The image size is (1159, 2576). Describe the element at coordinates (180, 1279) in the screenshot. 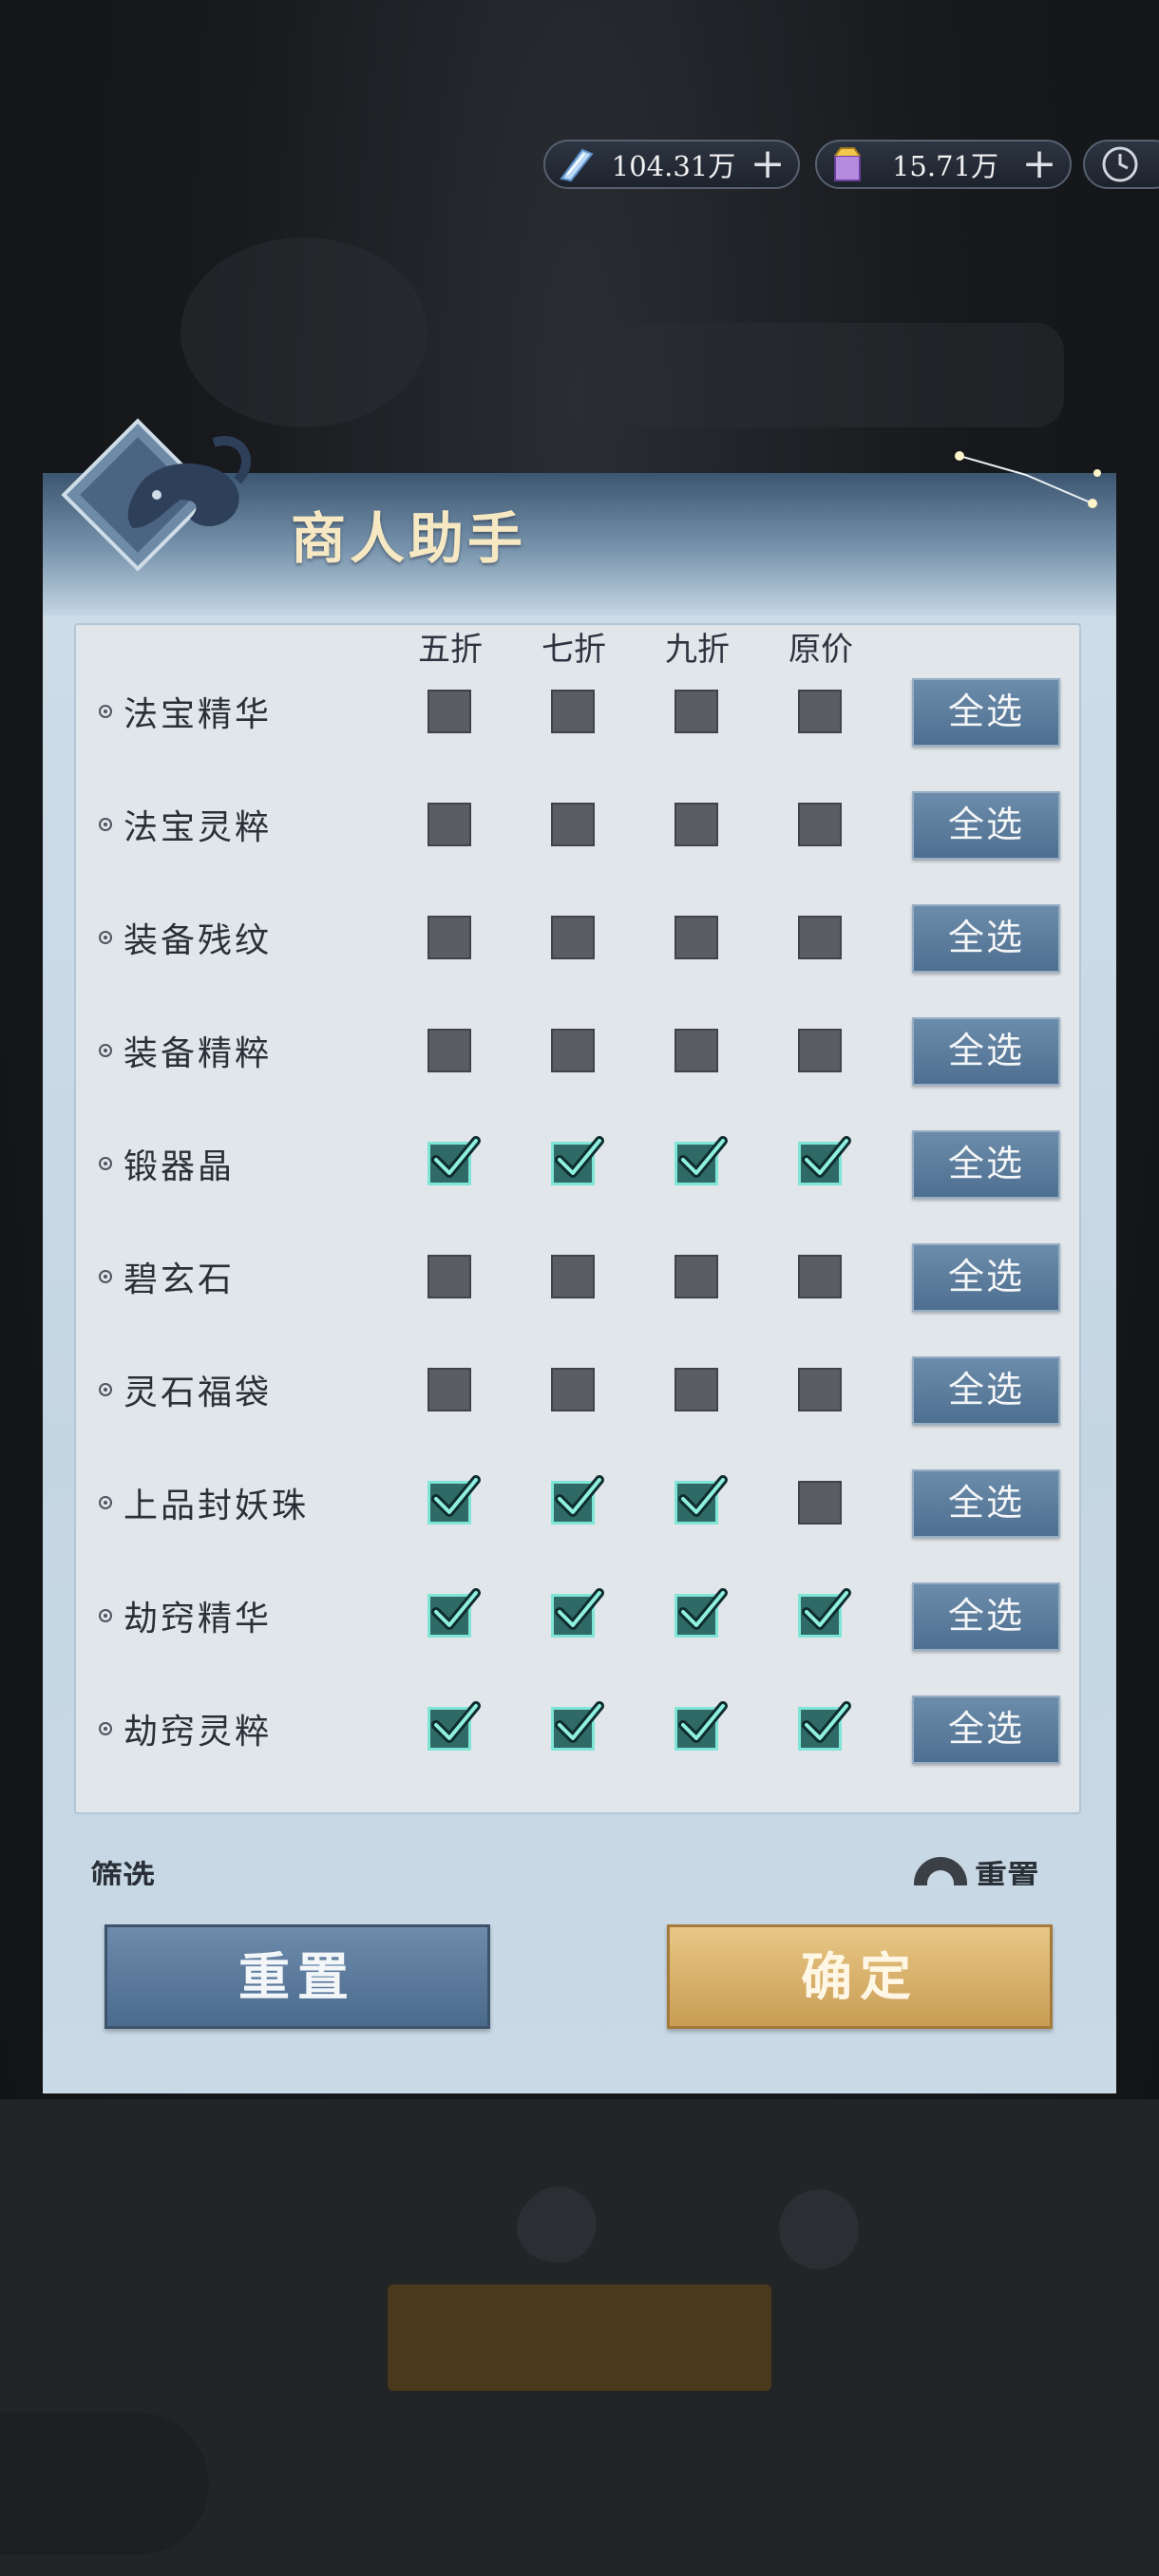

I see `item-name: 碧玄石` at that location.